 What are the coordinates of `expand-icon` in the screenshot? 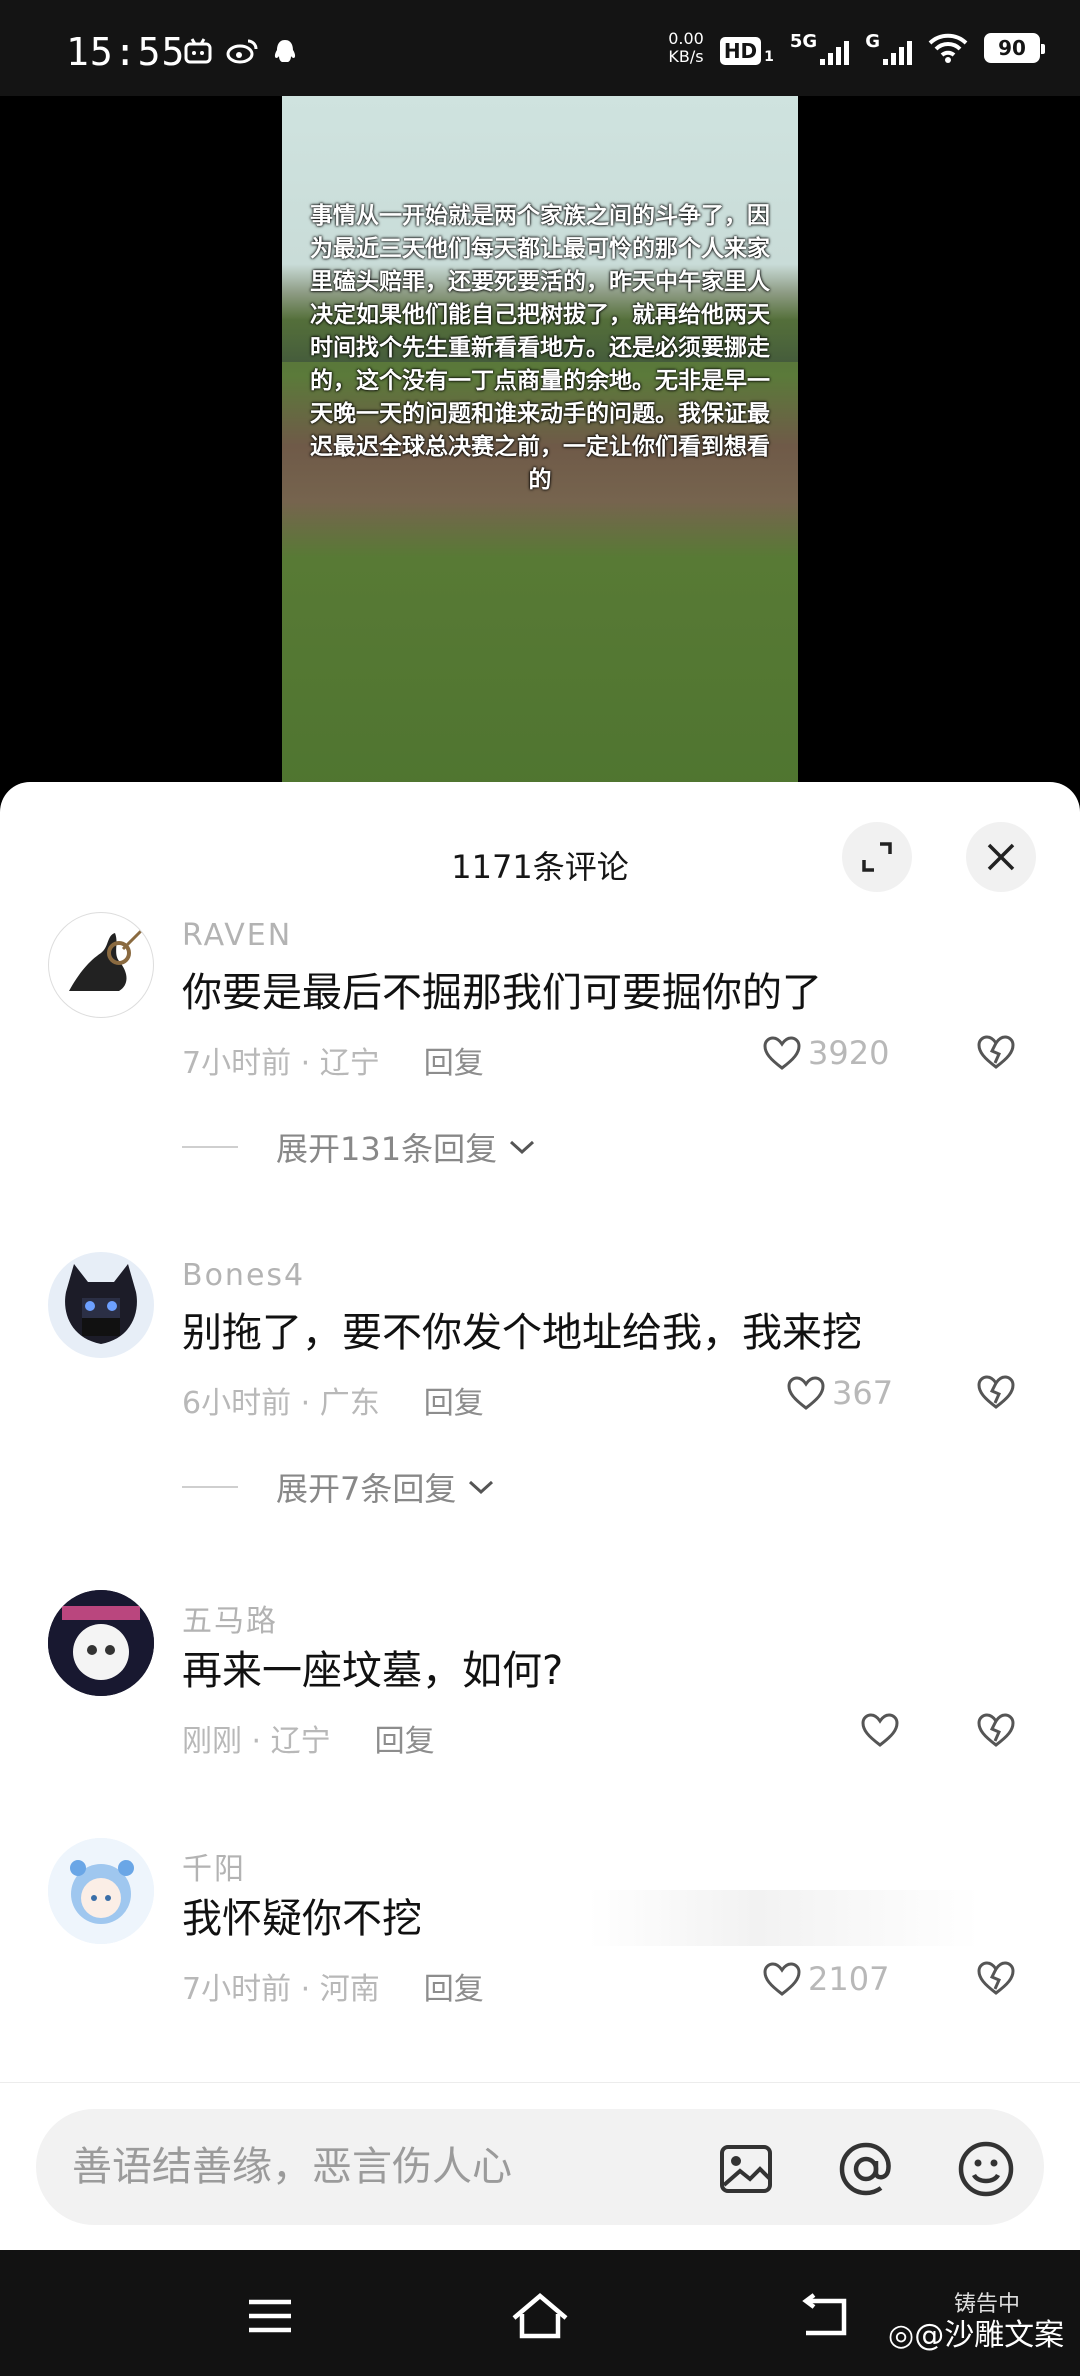 It's located at (877, 857).